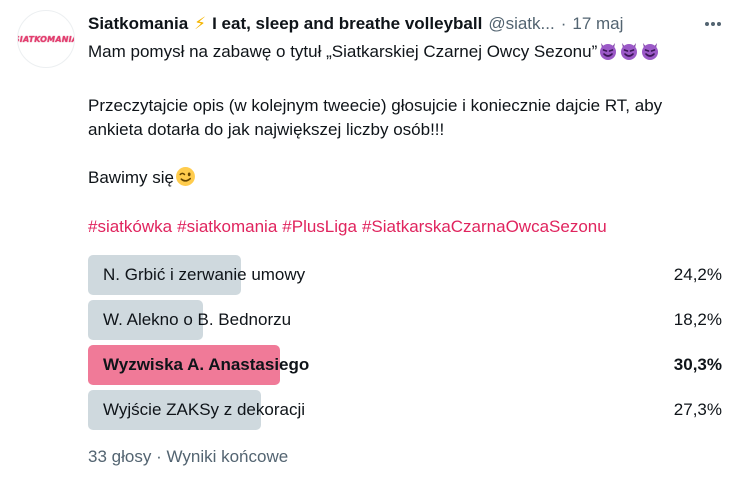  Describe the element at coordinates (406, 320) in the screenshot. I see `poll-option: W. Alekno o B. Bednorzu 18,2%` at that location.